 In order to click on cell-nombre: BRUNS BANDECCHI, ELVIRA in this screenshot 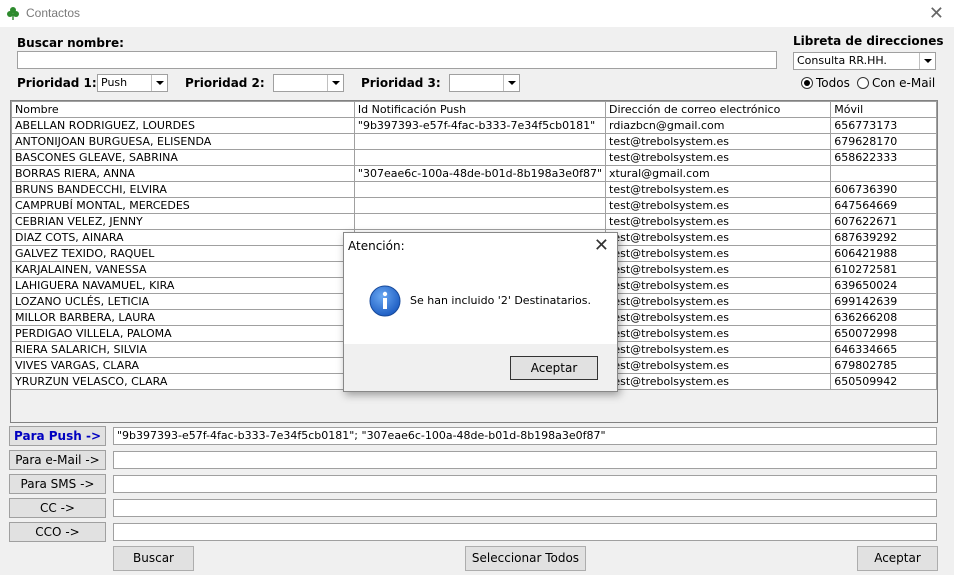, I will do `click(183, 189)`.